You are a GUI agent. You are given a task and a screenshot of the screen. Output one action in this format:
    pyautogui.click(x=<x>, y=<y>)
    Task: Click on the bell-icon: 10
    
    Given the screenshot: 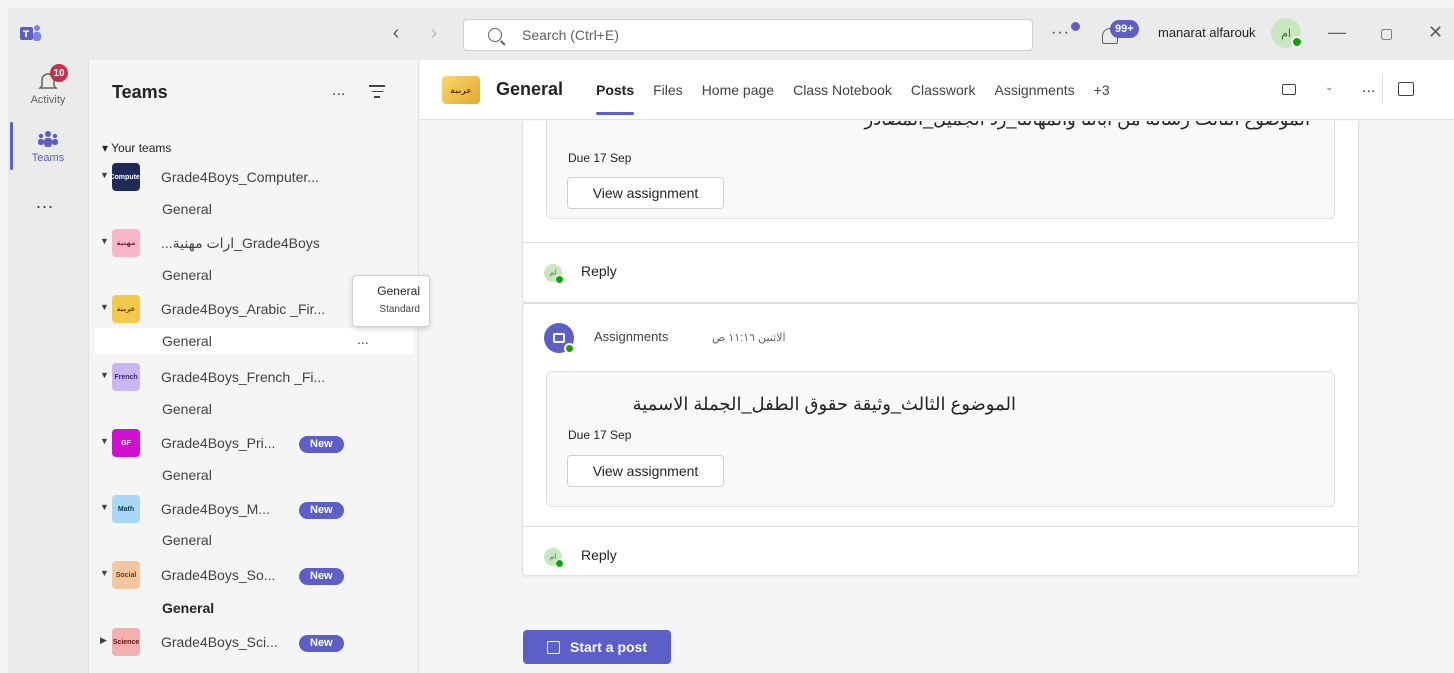 What is the action you would take?
    pyautogui.click(x=52, y=79)
    